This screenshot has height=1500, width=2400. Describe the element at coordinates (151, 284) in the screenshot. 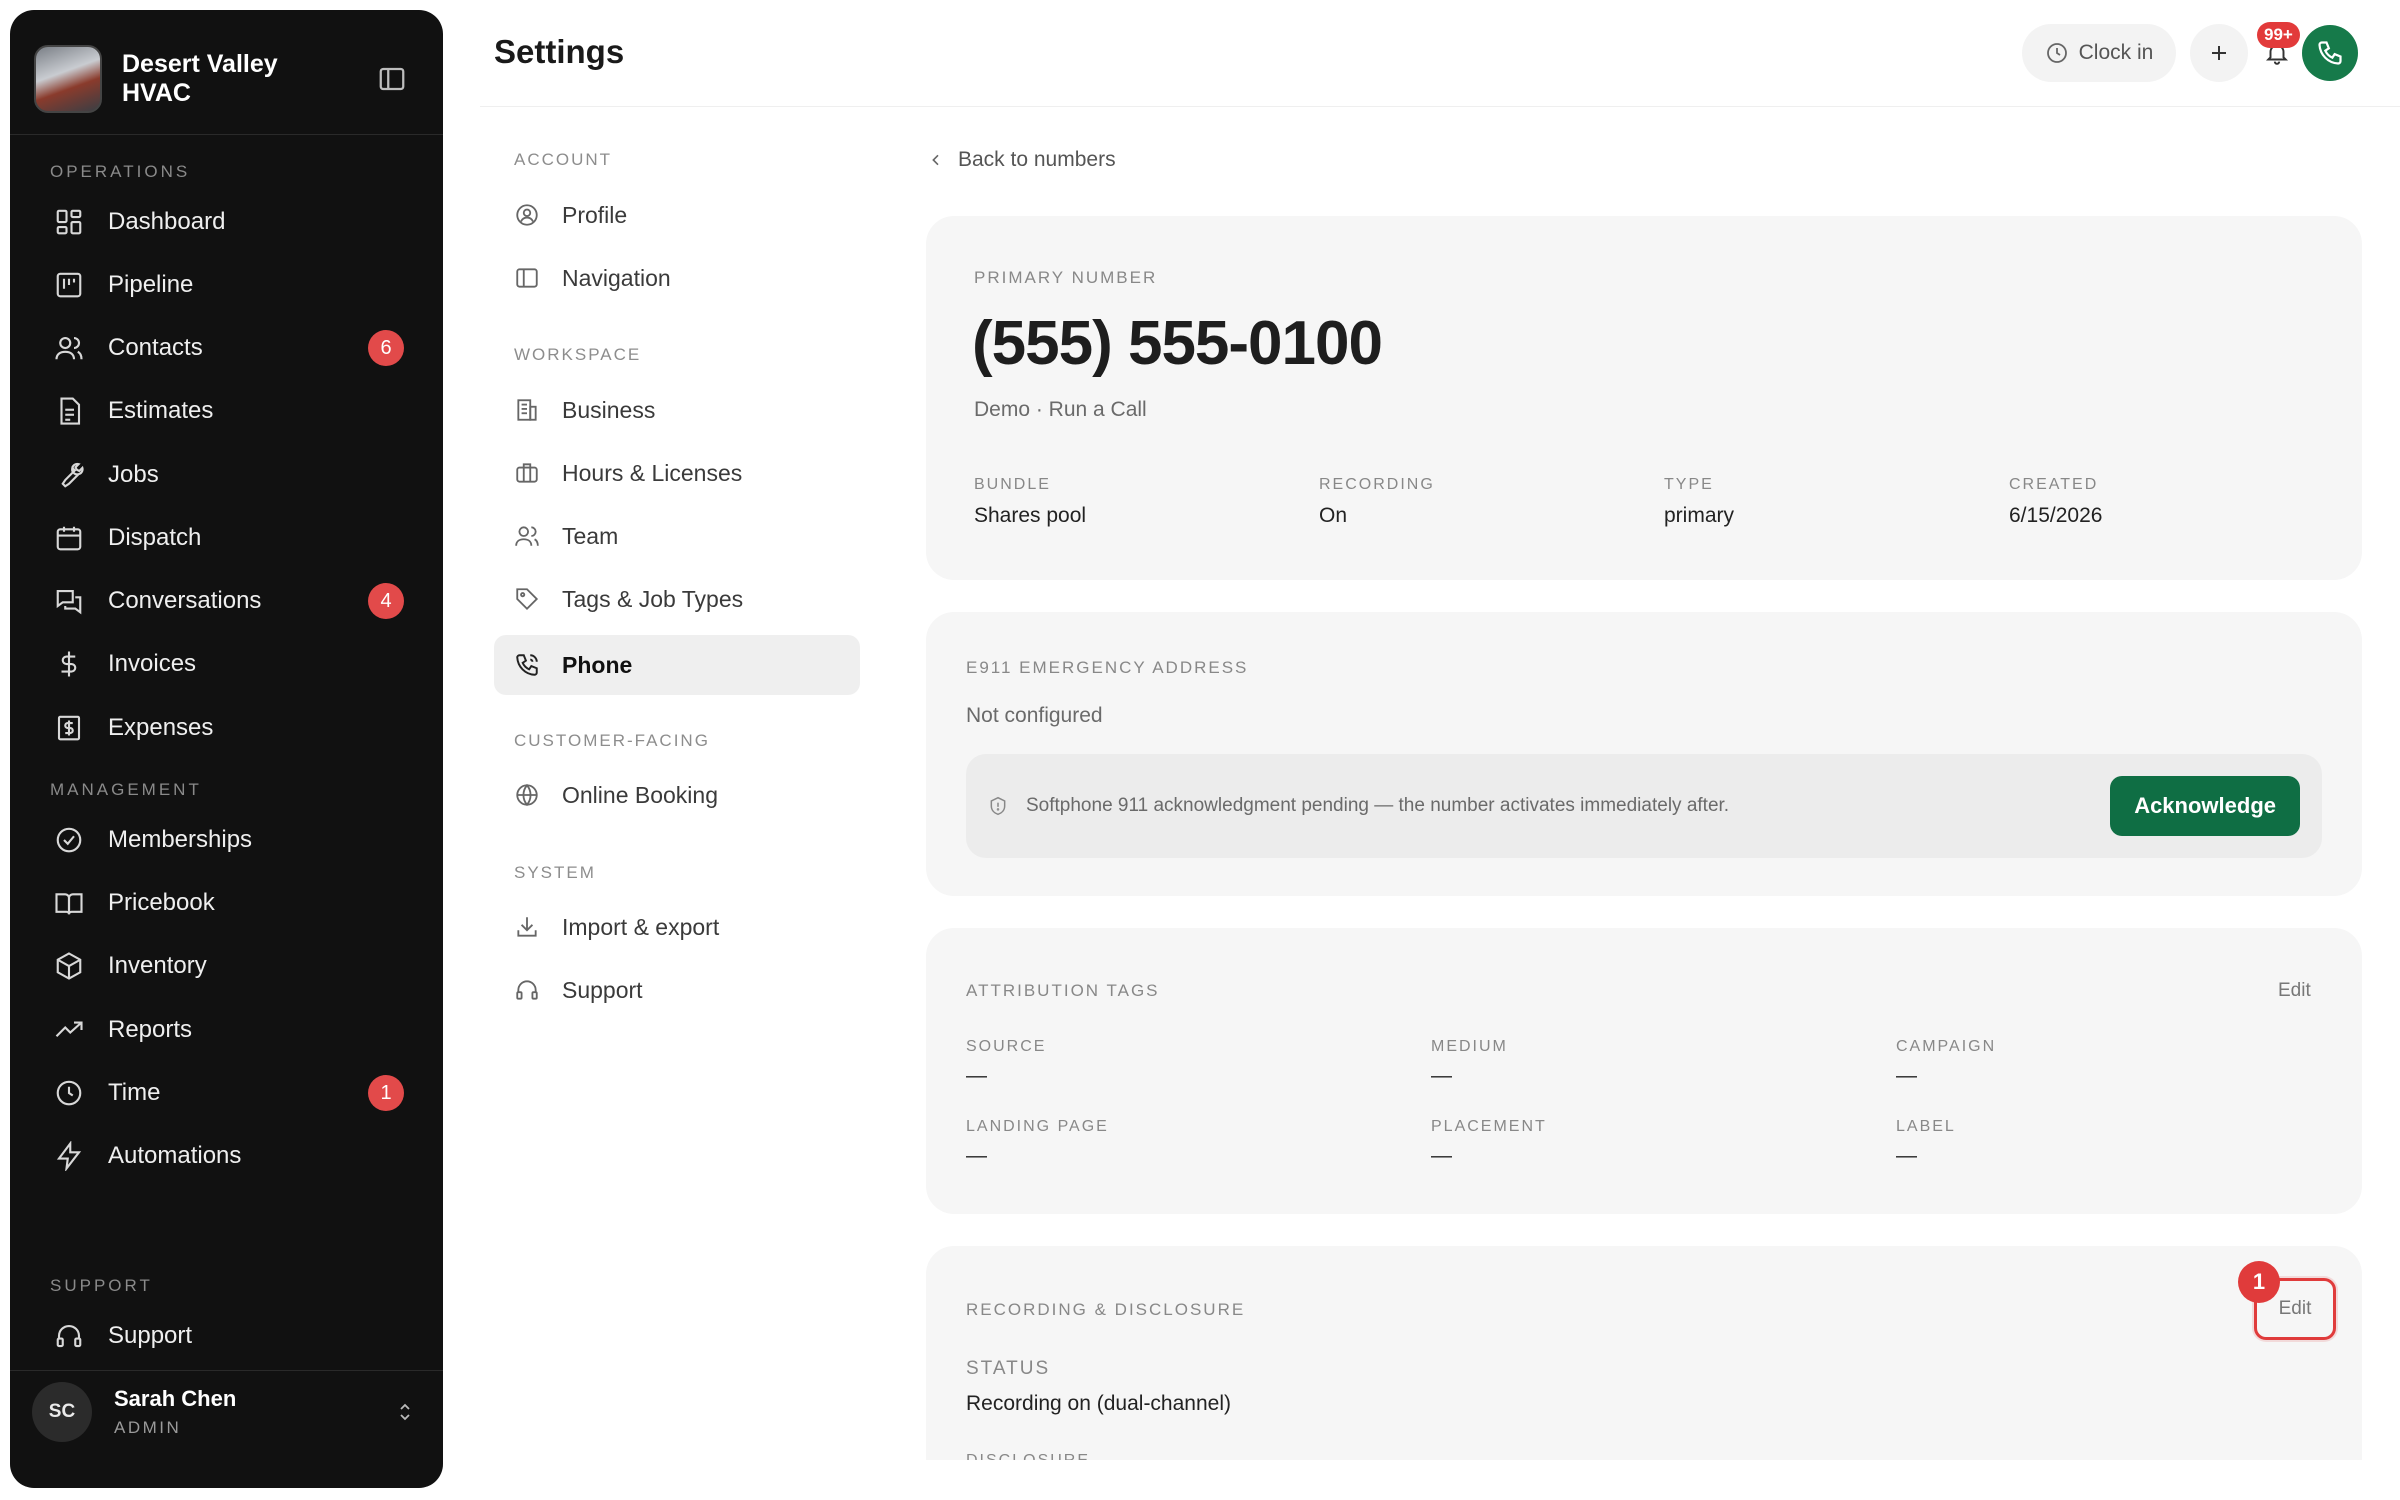

I see `sidebar-item-label: Pipeline` at that location.